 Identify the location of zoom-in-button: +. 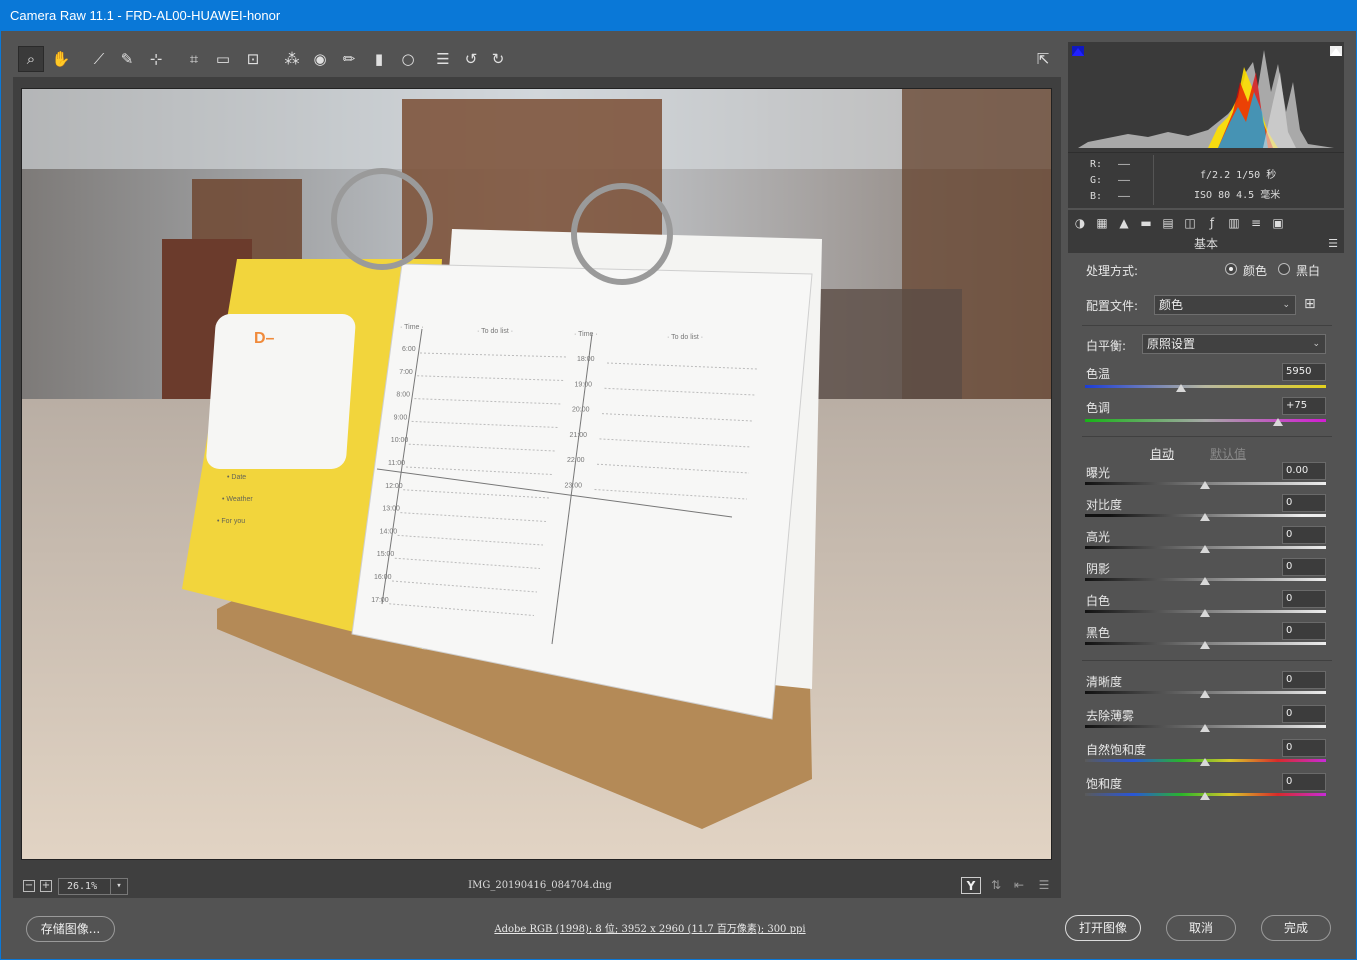
(46, 886).